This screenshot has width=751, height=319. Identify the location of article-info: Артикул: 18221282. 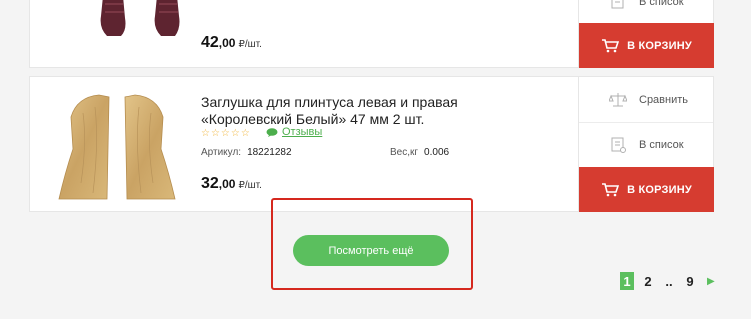
(246, 152).